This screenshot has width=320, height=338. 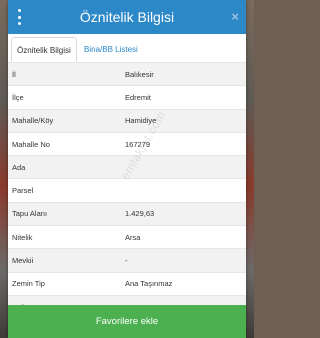 What do you see at coordinates (127, 321) in the screenshot?
I see `add-to-favorites-button: Favorilere ekle` at bounding box center [127, 321].